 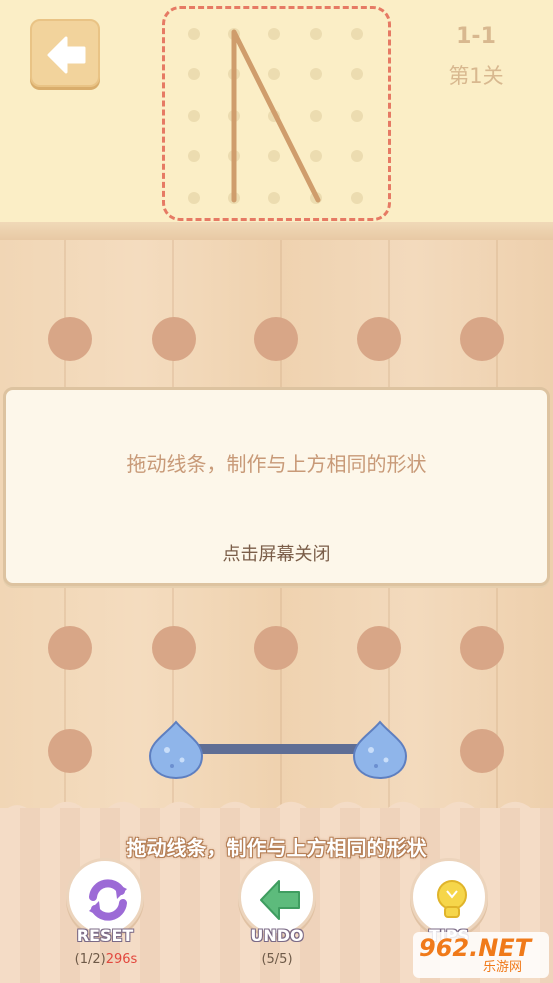 What do you see at coordinates (276, 231) in the screenshot?
I see `header-divider` at bounding box center [276, 231].